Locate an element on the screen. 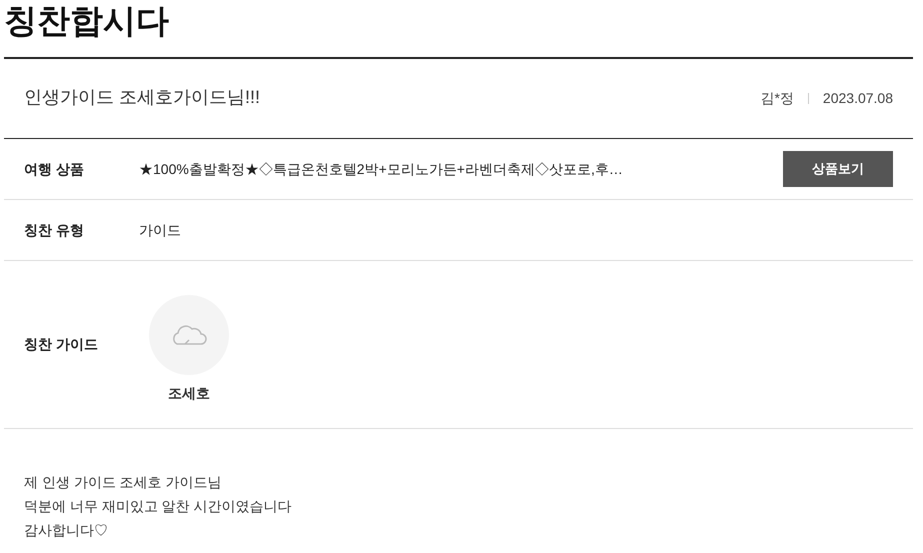 This screenshot has height=553, width=923. field-value: 가이드 is located at coordinates (160, 230).